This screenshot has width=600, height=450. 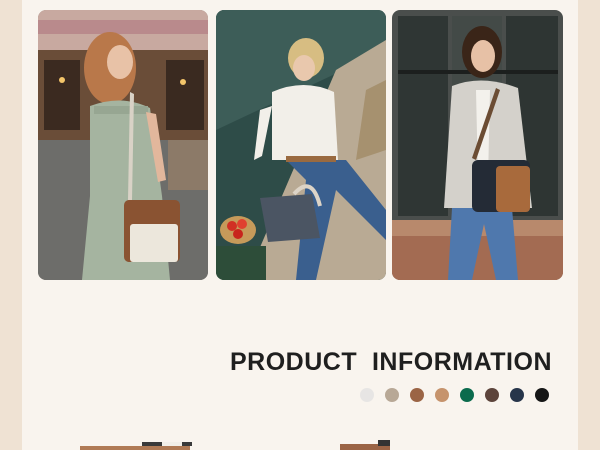 What do you see at coordinates (517, 395) in the screenshot?
I see `color-swatch-navy` at bounding box center [517, 395].